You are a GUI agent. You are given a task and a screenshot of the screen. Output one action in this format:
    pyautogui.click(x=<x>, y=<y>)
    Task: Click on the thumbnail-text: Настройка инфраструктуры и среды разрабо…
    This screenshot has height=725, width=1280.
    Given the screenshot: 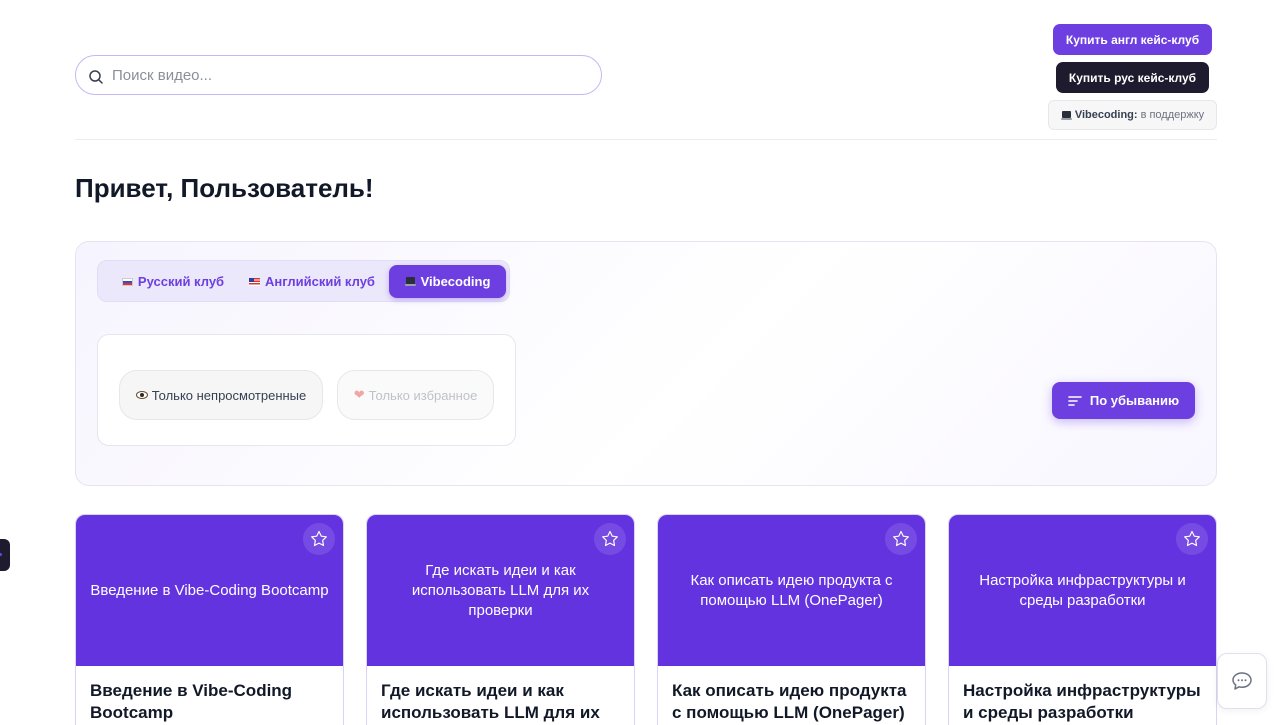 What is the action you would take?
    pyautogui.click(x=1082, y=590)
    